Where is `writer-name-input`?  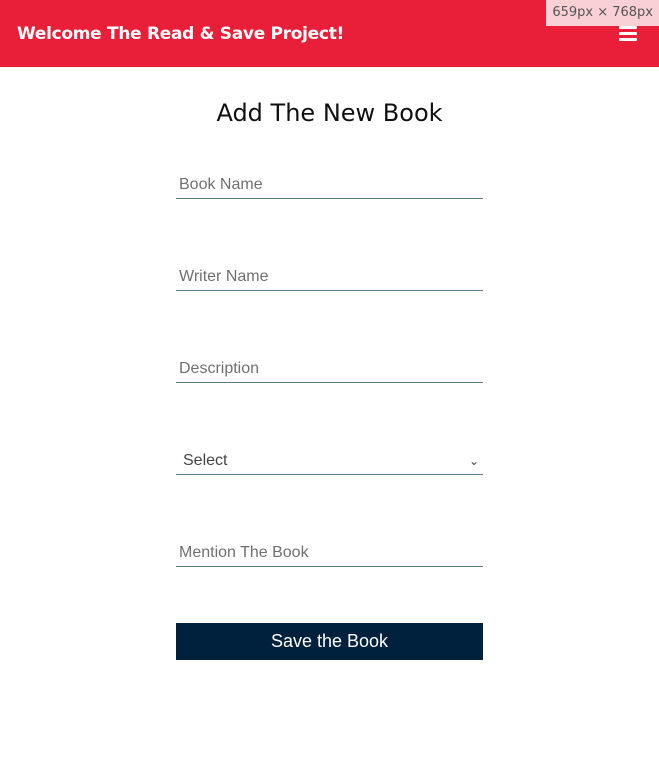
writer-name-input is located at coordinates (329, 276).